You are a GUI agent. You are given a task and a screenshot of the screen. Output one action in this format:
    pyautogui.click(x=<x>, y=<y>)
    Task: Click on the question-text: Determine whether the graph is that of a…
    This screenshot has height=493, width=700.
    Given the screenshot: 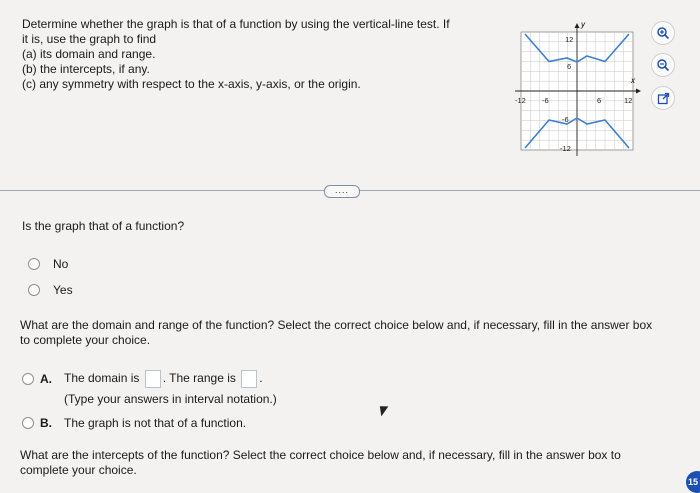 What is the action you would take?
    pyautogui.click(x=257, y=54)
    